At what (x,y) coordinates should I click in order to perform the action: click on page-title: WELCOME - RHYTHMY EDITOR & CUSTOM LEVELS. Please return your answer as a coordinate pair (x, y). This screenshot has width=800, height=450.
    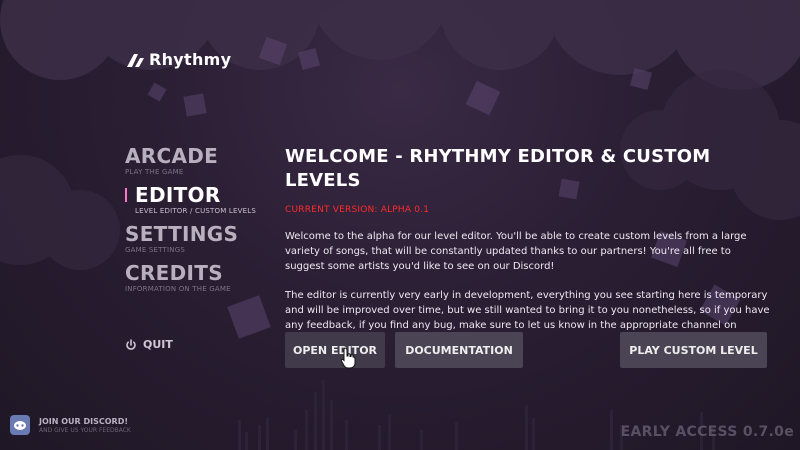
    Looking at the image, I should click on (498, 168).